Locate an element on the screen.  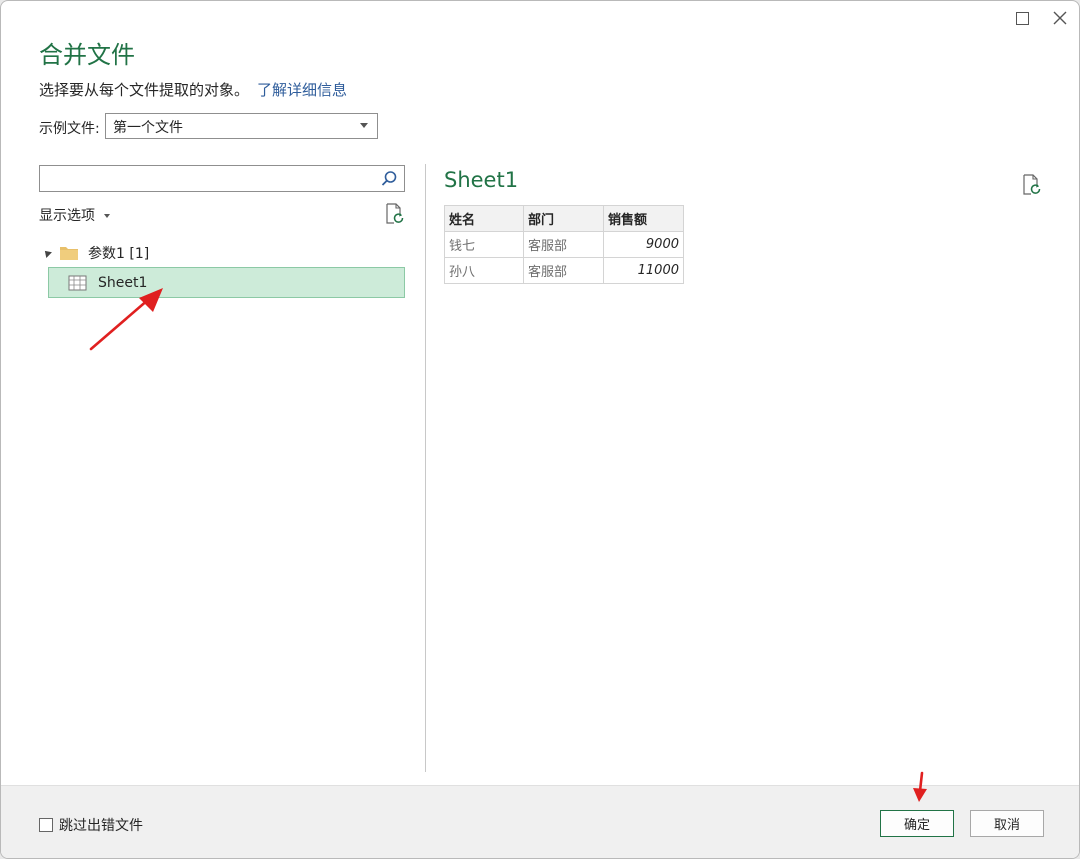
table-row: 孙八 客服部 11000 is located at coordinates (564, 270).